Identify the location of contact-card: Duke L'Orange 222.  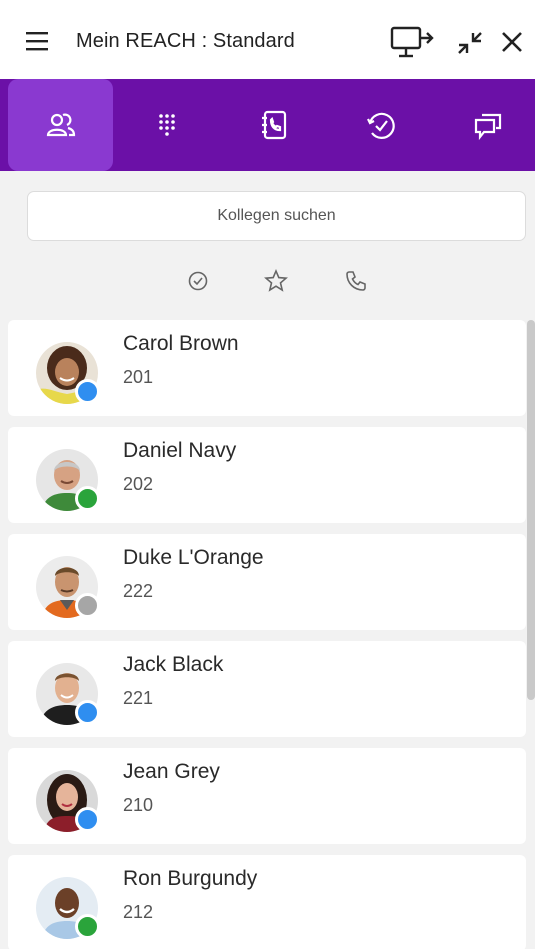
(267, 582).